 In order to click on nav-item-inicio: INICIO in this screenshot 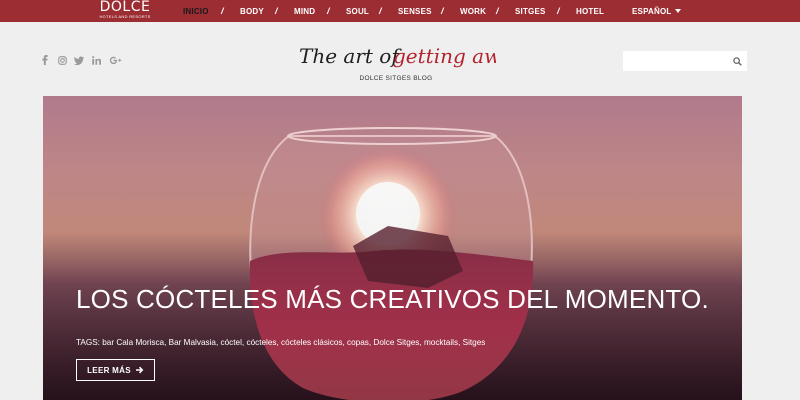, I will do `click(196, 11)`.